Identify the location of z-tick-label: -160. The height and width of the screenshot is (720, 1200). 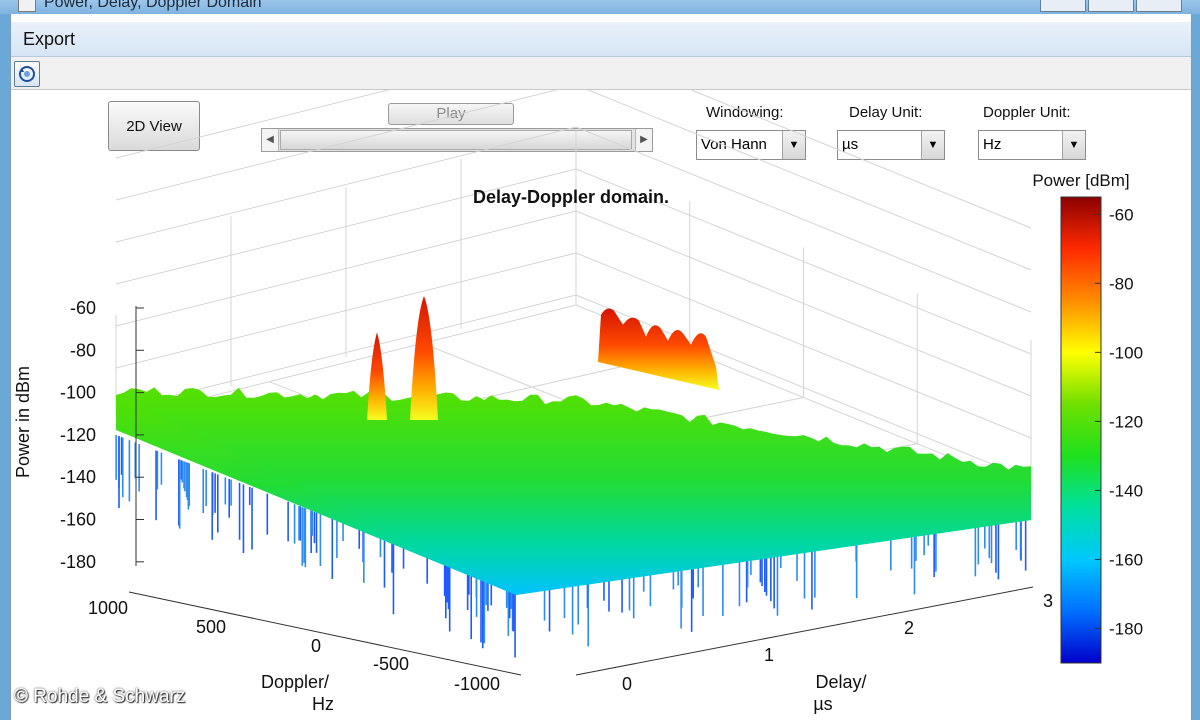
(78, 520).